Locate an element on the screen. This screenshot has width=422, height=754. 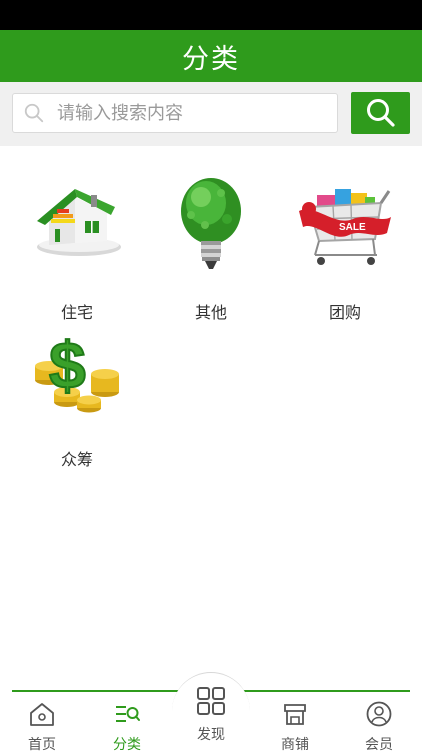
category-icon is located at coordinates (128, 714).